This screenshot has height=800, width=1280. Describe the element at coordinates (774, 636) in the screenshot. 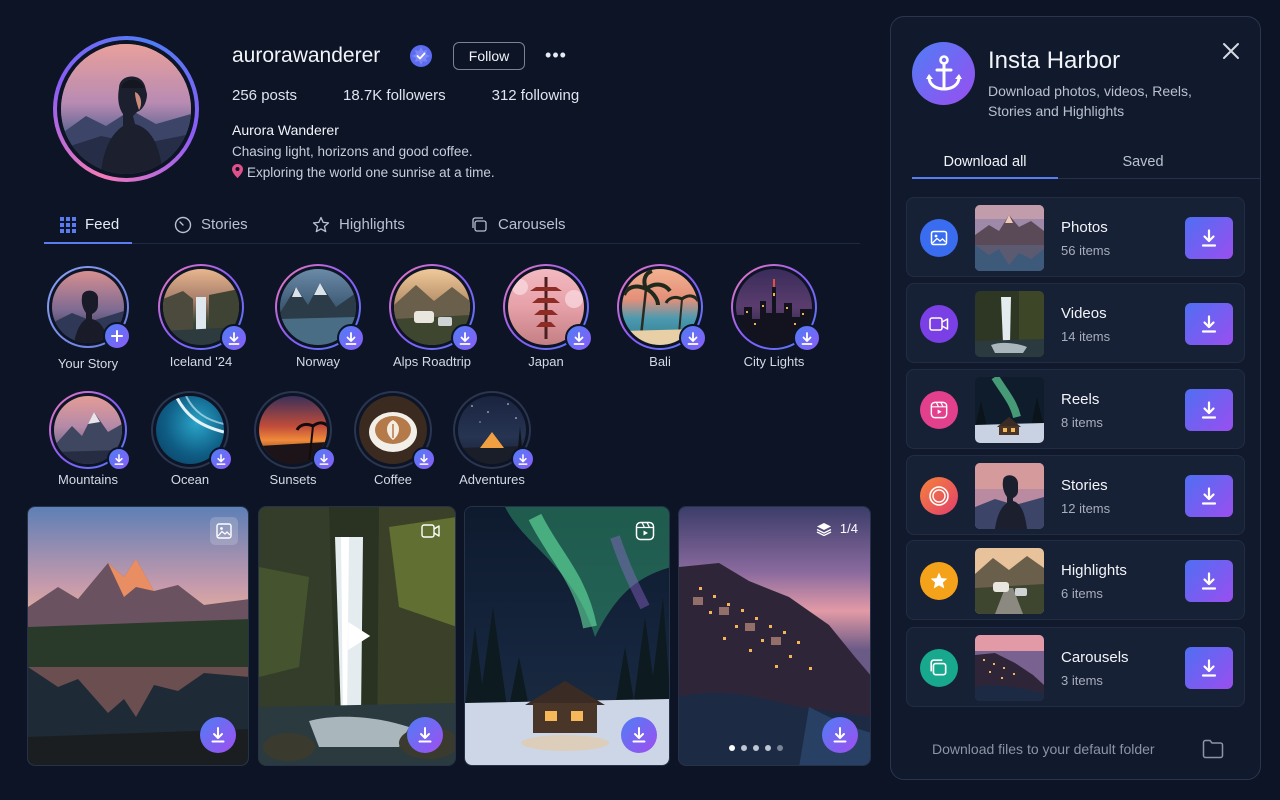

I see `feed-post-carousel: 1/4` at that location.